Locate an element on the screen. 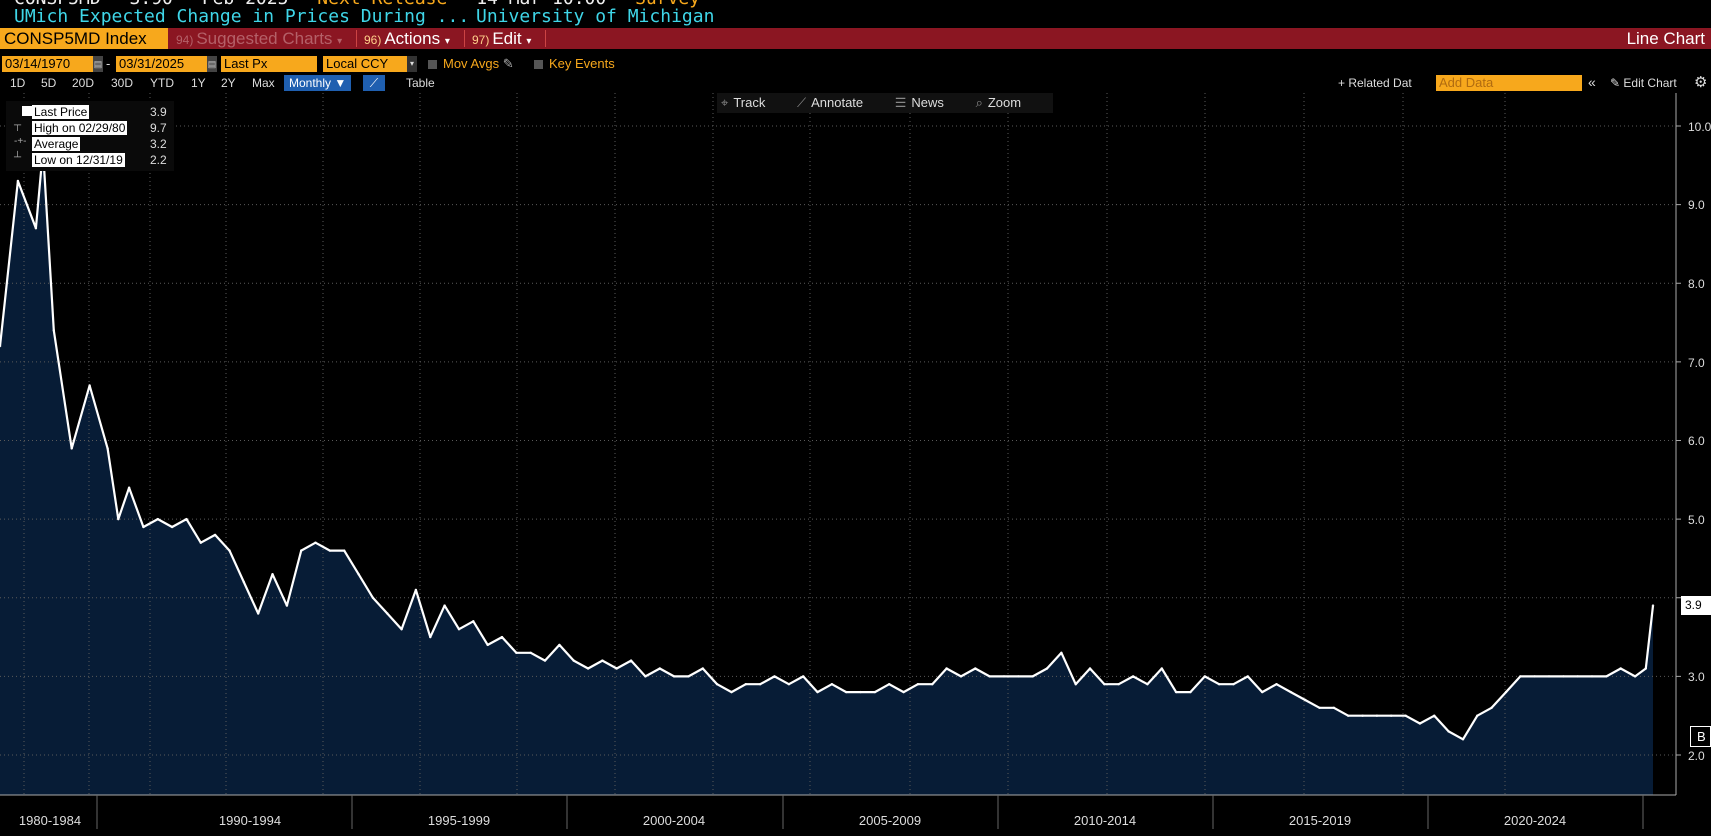  line-chart-icon: ⟋ is located at coordinates (374, 83).